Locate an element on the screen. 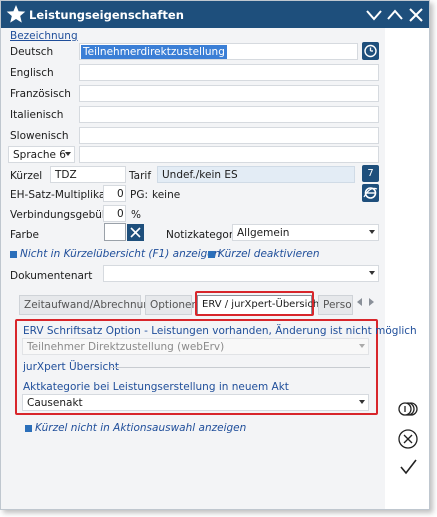  input-deutsch-text: Teilnehmerdirektzustellung is located at coordinates (154, 52).